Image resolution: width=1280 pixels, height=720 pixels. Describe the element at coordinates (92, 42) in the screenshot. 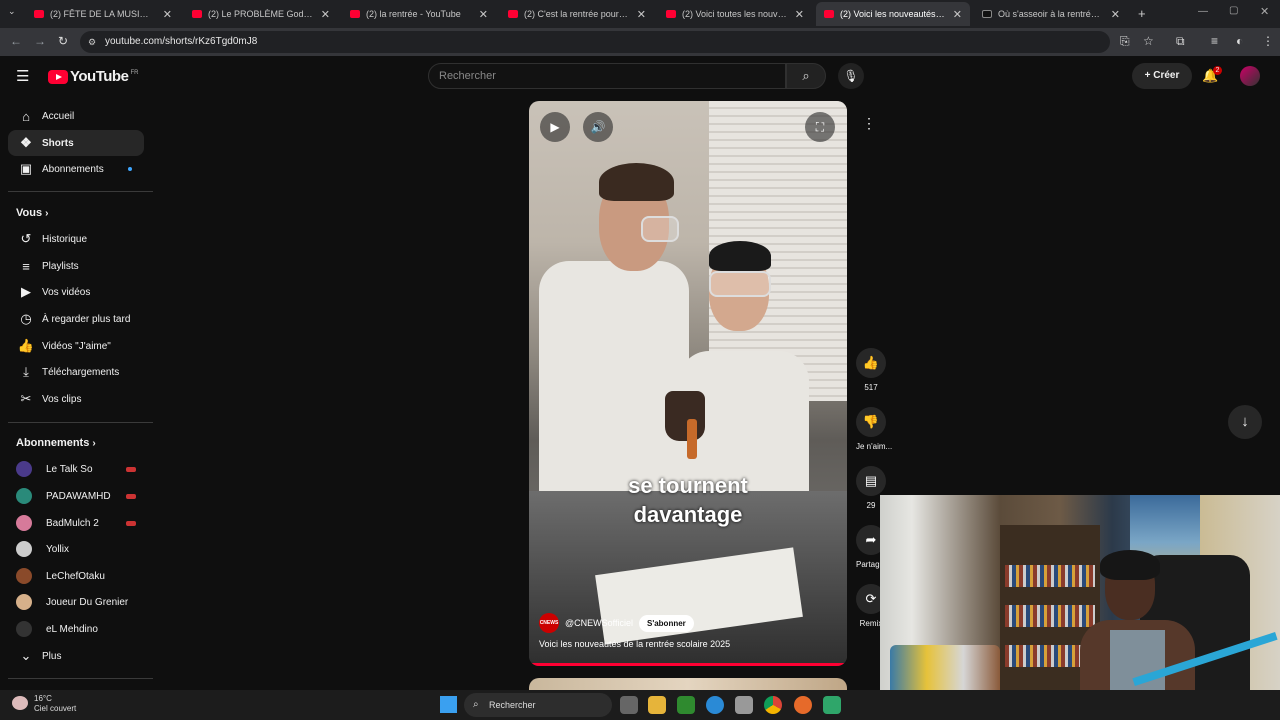

I see `site-info-icon: ⚙` at that location.